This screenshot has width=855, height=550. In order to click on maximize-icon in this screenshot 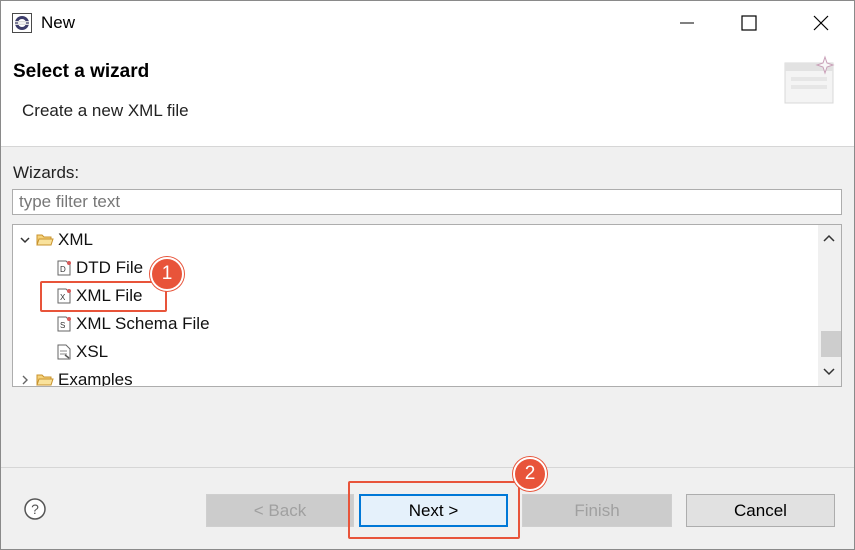, I will do `click(749, 23)`.